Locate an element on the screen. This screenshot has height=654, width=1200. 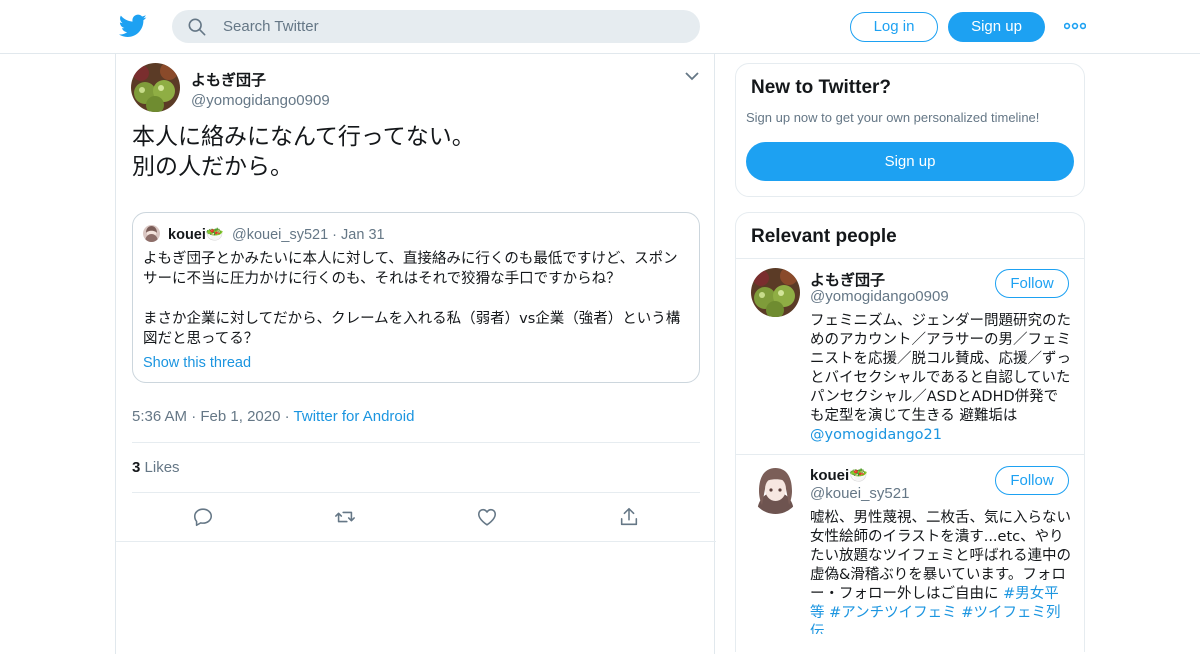
person-name-wrap: kouei🥗 is located at coordinates (839, 475).